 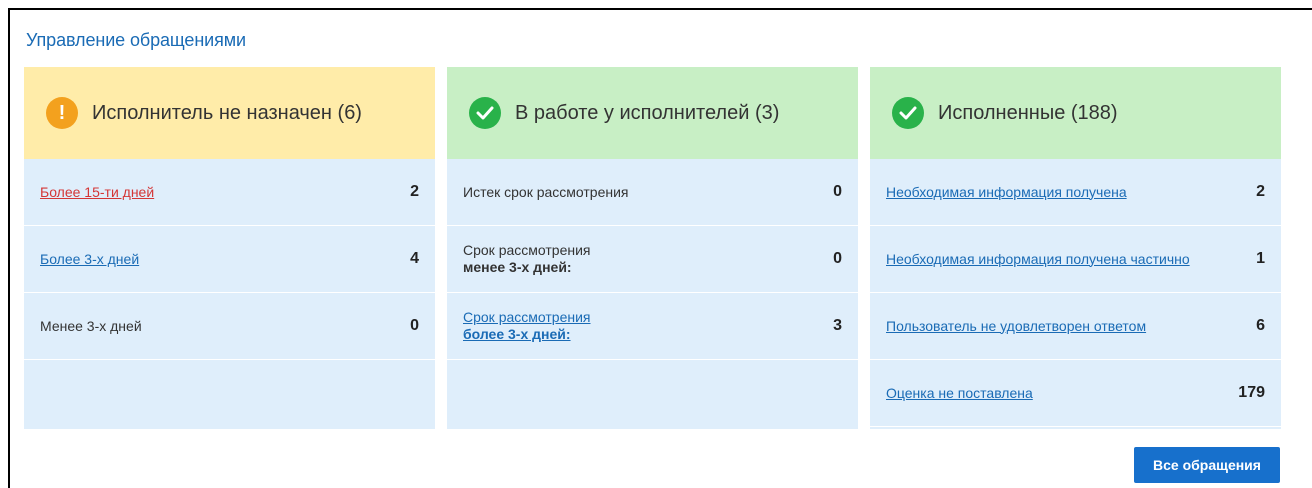 What do you see at coordinates (1028, 112) in the screenshot?
I see `column-title: Исполненные (188)` at bounding box center [1028, 112].